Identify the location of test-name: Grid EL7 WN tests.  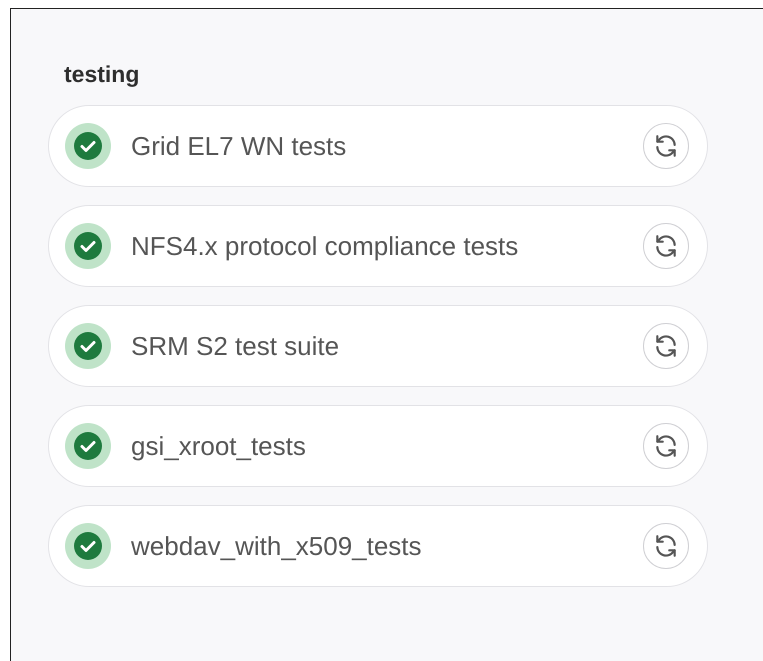
(239, 146).